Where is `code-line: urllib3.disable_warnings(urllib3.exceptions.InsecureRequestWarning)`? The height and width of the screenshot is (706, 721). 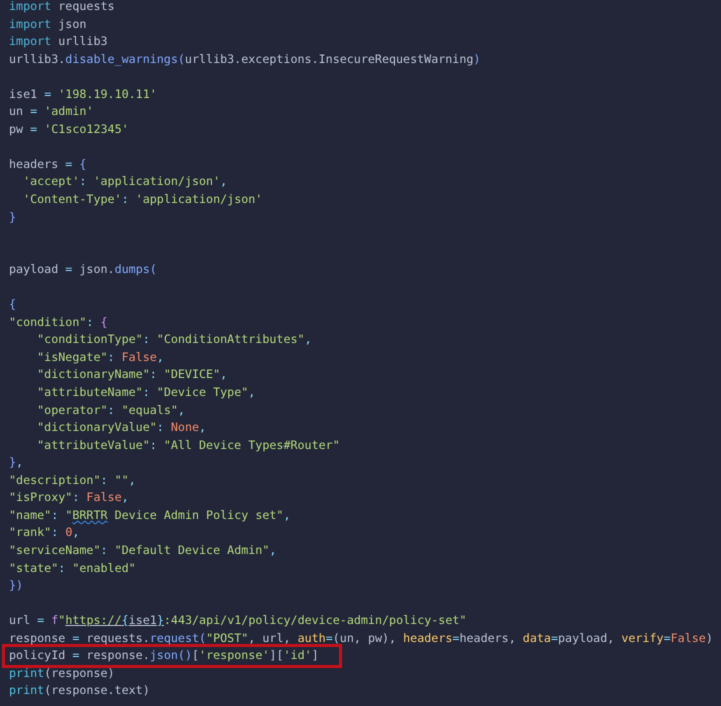 code-line: urllib3.disable_warnings(urllib3.exceptions.InsecureRequestWarning) is located at coordinates (245, 59).